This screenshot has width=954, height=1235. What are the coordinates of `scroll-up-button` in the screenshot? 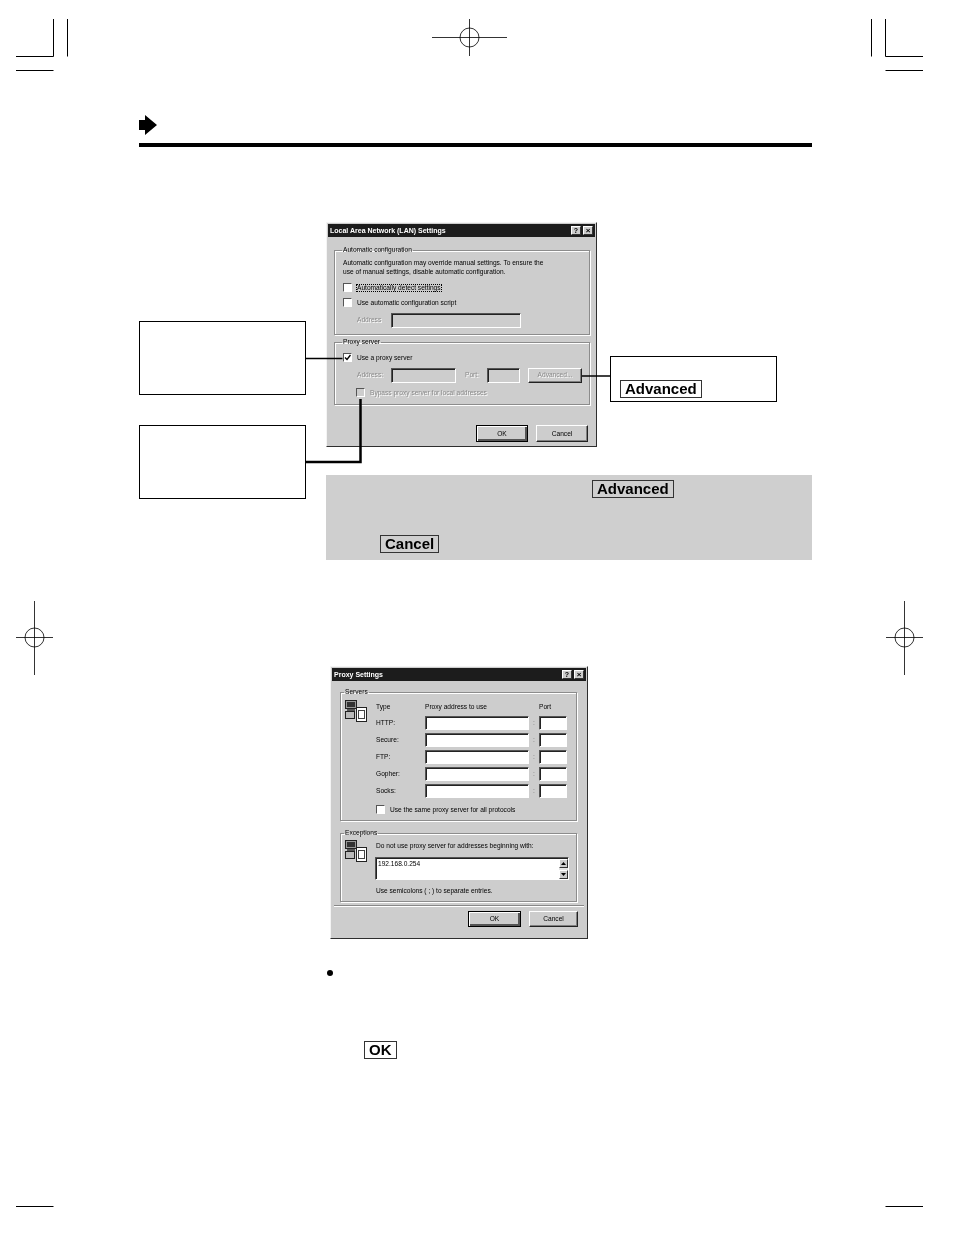 It's located at (563, 863).